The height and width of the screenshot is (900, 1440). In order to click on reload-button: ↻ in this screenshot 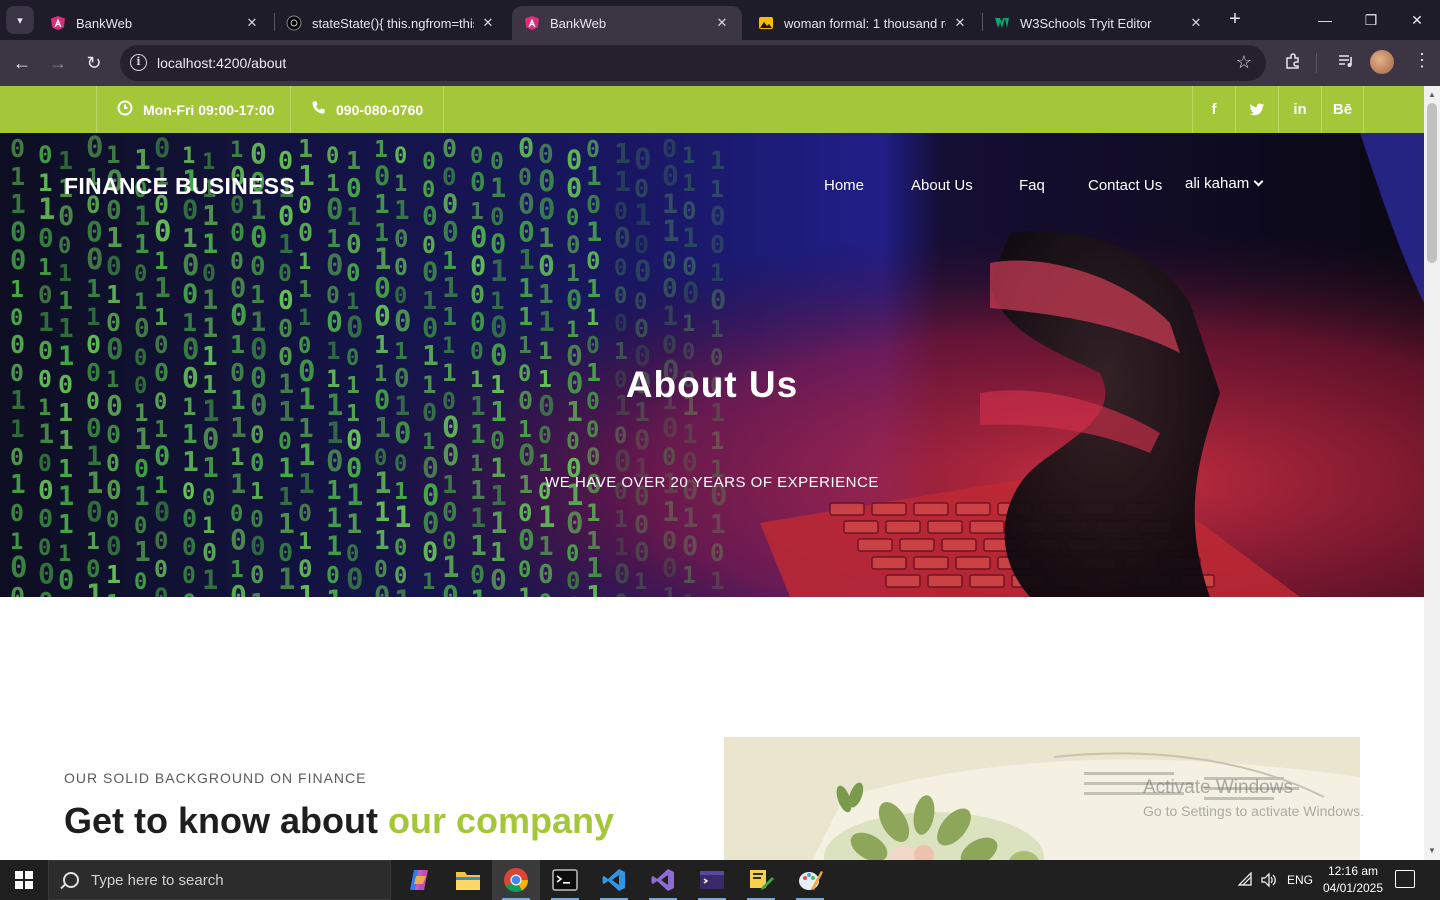, I will do `click(94, 63)`.